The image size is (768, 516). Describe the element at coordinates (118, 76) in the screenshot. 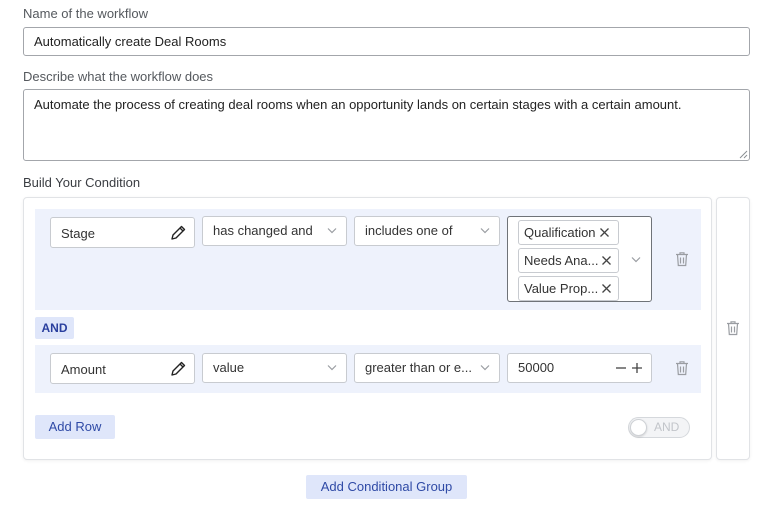

I see `workflow-description-label: Describe what the workflow does` at that location.